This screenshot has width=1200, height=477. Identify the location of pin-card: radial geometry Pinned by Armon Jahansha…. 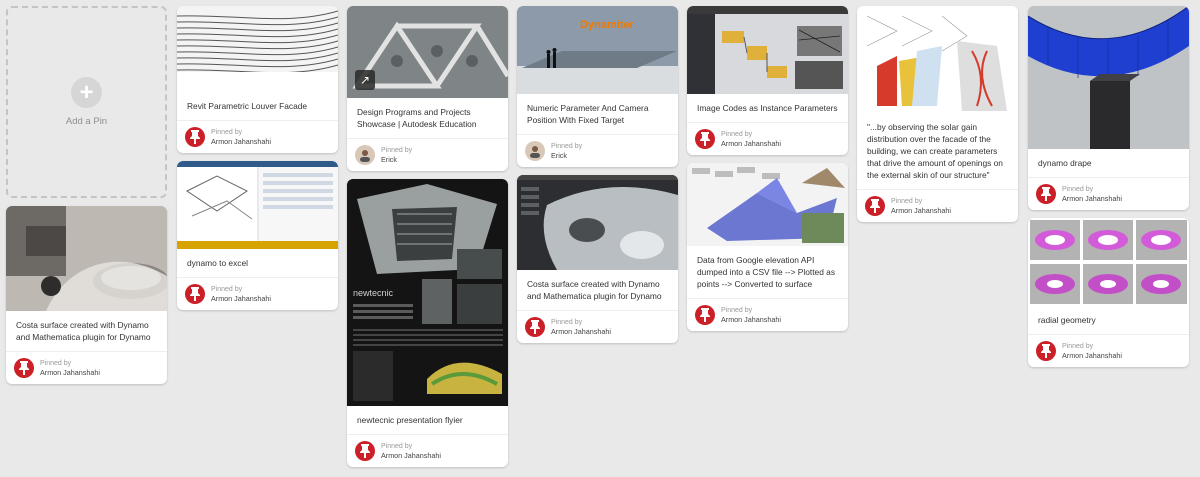
(1108, 292).